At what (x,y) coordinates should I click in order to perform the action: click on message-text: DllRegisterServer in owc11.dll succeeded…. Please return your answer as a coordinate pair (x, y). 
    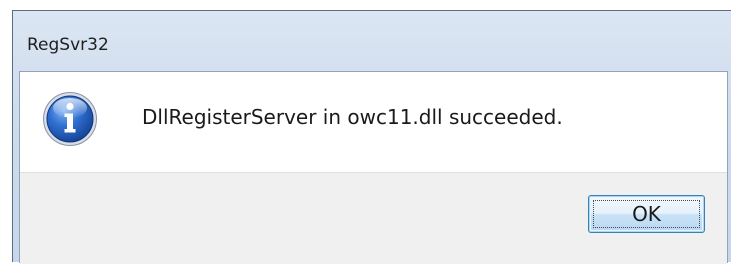
    Looking at the image, I should click on (352, 117).